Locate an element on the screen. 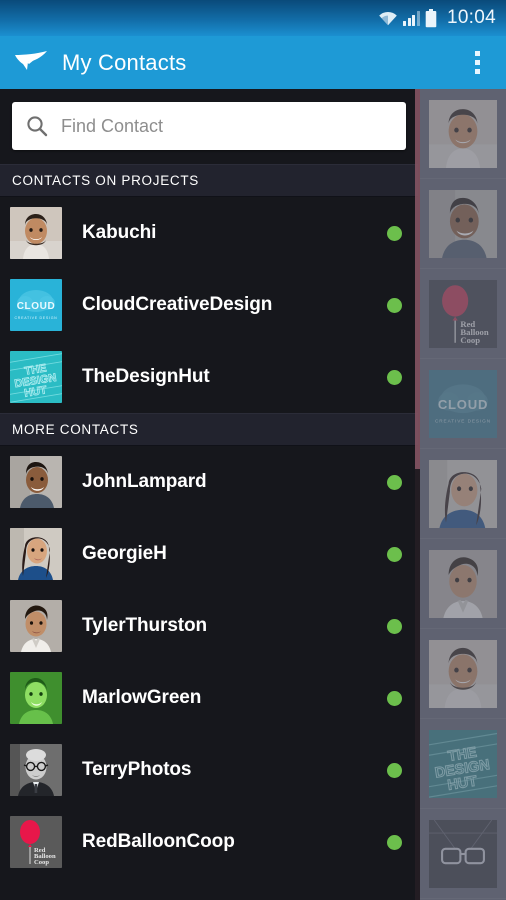  search-icon is located at coordinates (37, 126).